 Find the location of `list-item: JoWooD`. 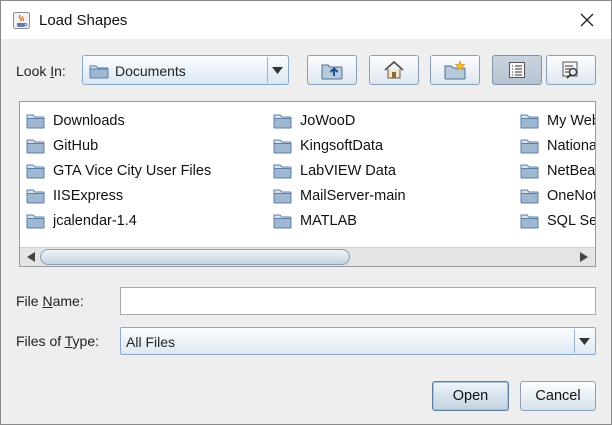

list-item: JoWooD is located at coordinates (339, 120).